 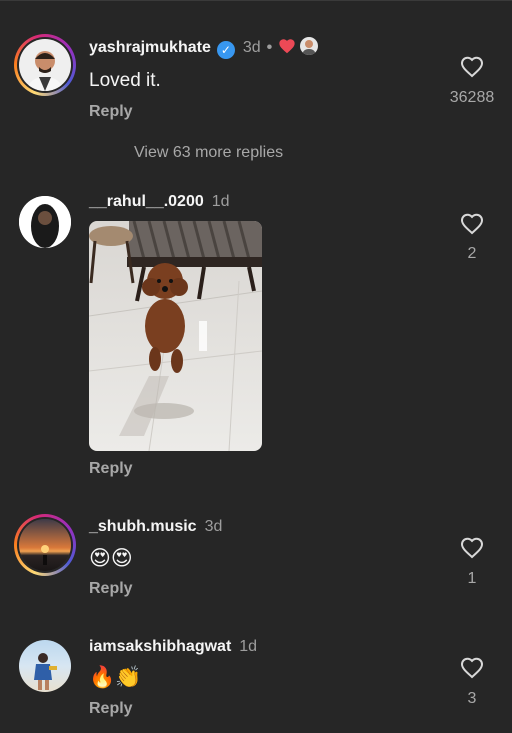 I want to click on comment-username: yashrajmukhate ✓ 3d •, so click(x=204, y=48).